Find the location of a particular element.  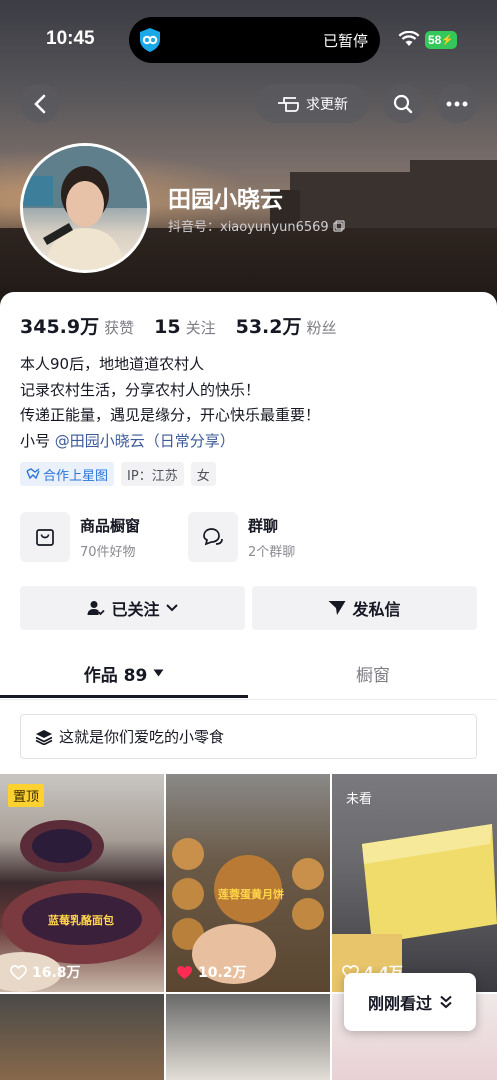

douyin-id-text: 抖音号：xiaoyunyun6569 is located at coordinates (248, 227).